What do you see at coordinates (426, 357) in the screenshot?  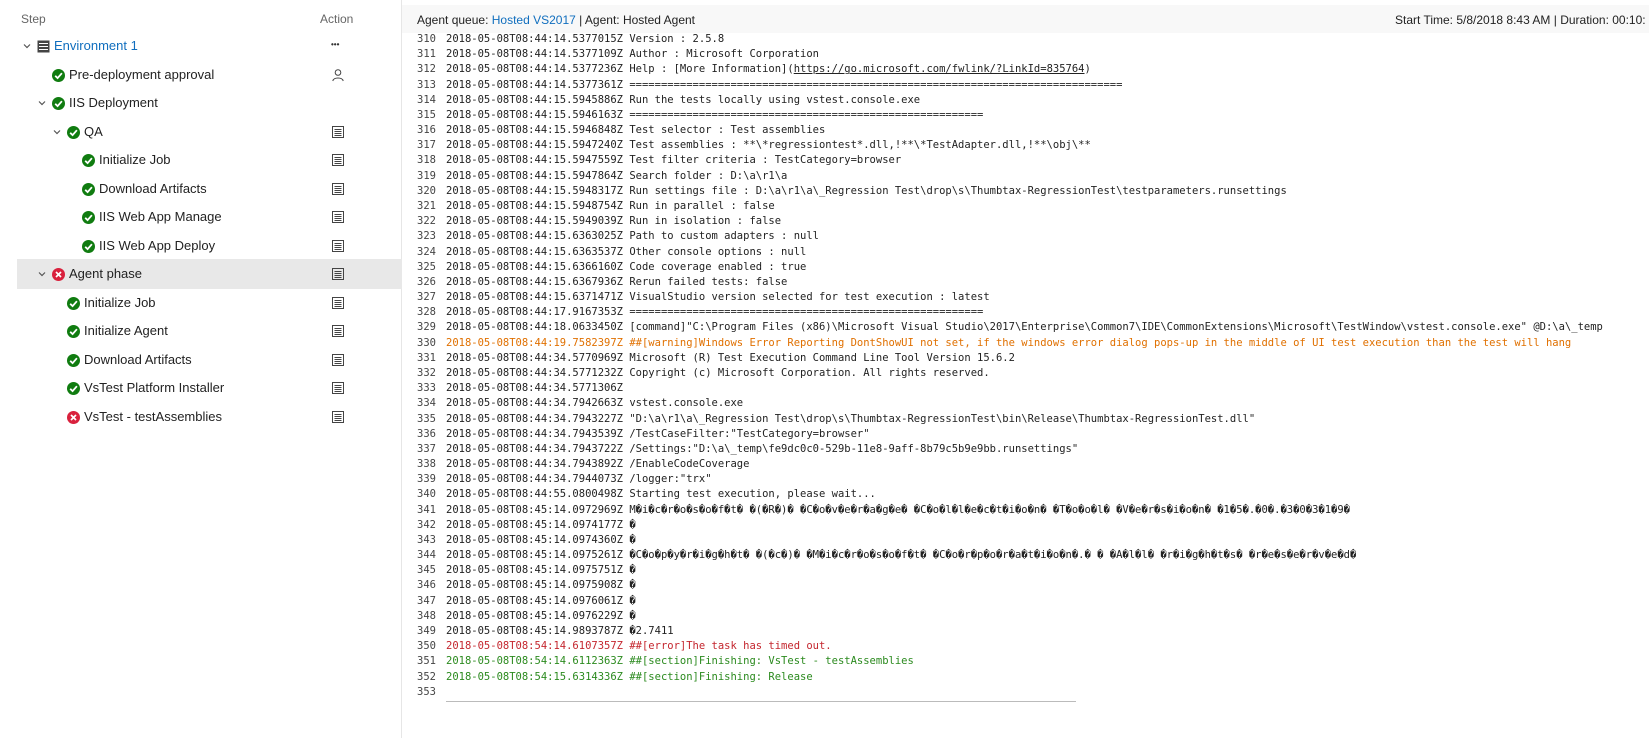 I see `line-number: 331` at bounding box center [426, 357].